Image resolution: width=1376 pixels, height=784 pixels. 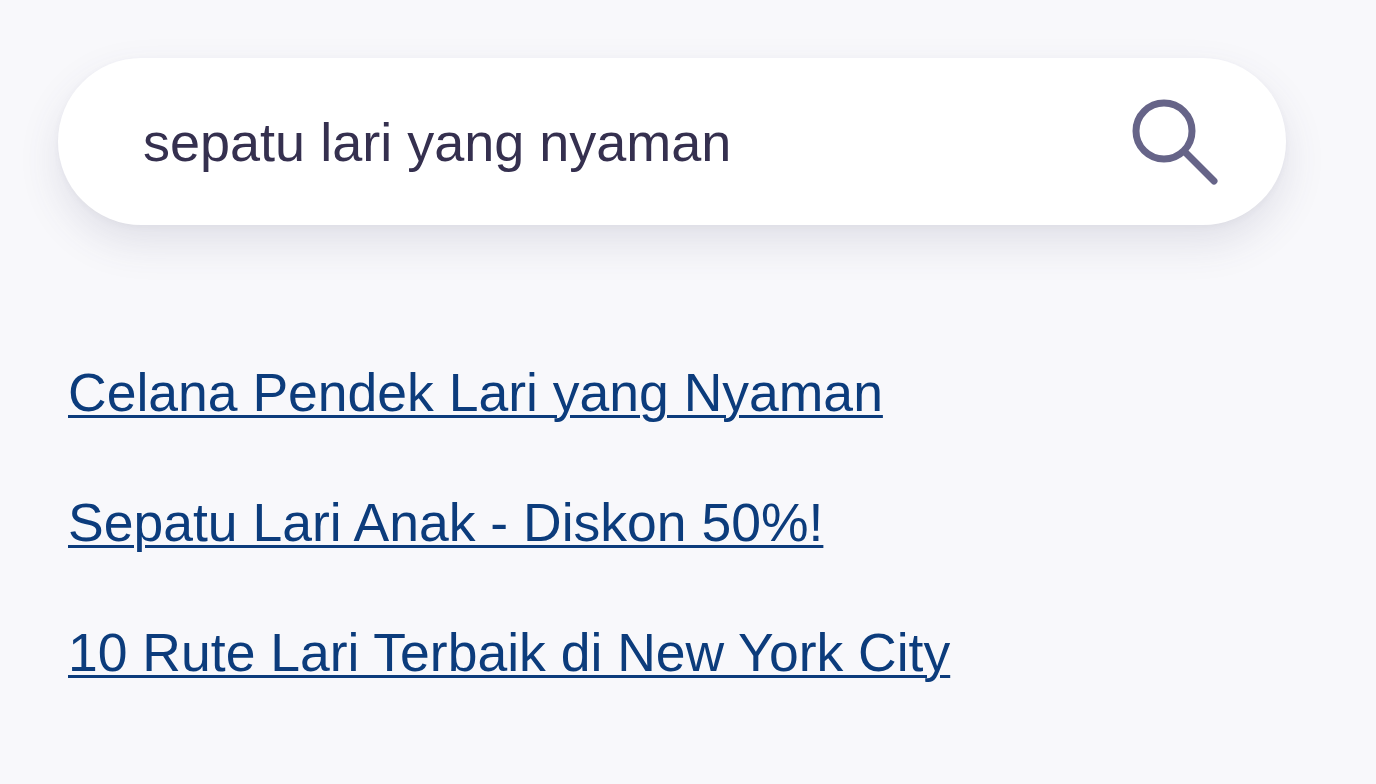 I want to click on result-link: Sepatu Lari Anak - Diskon 50%!, so click(x=446, y=523).